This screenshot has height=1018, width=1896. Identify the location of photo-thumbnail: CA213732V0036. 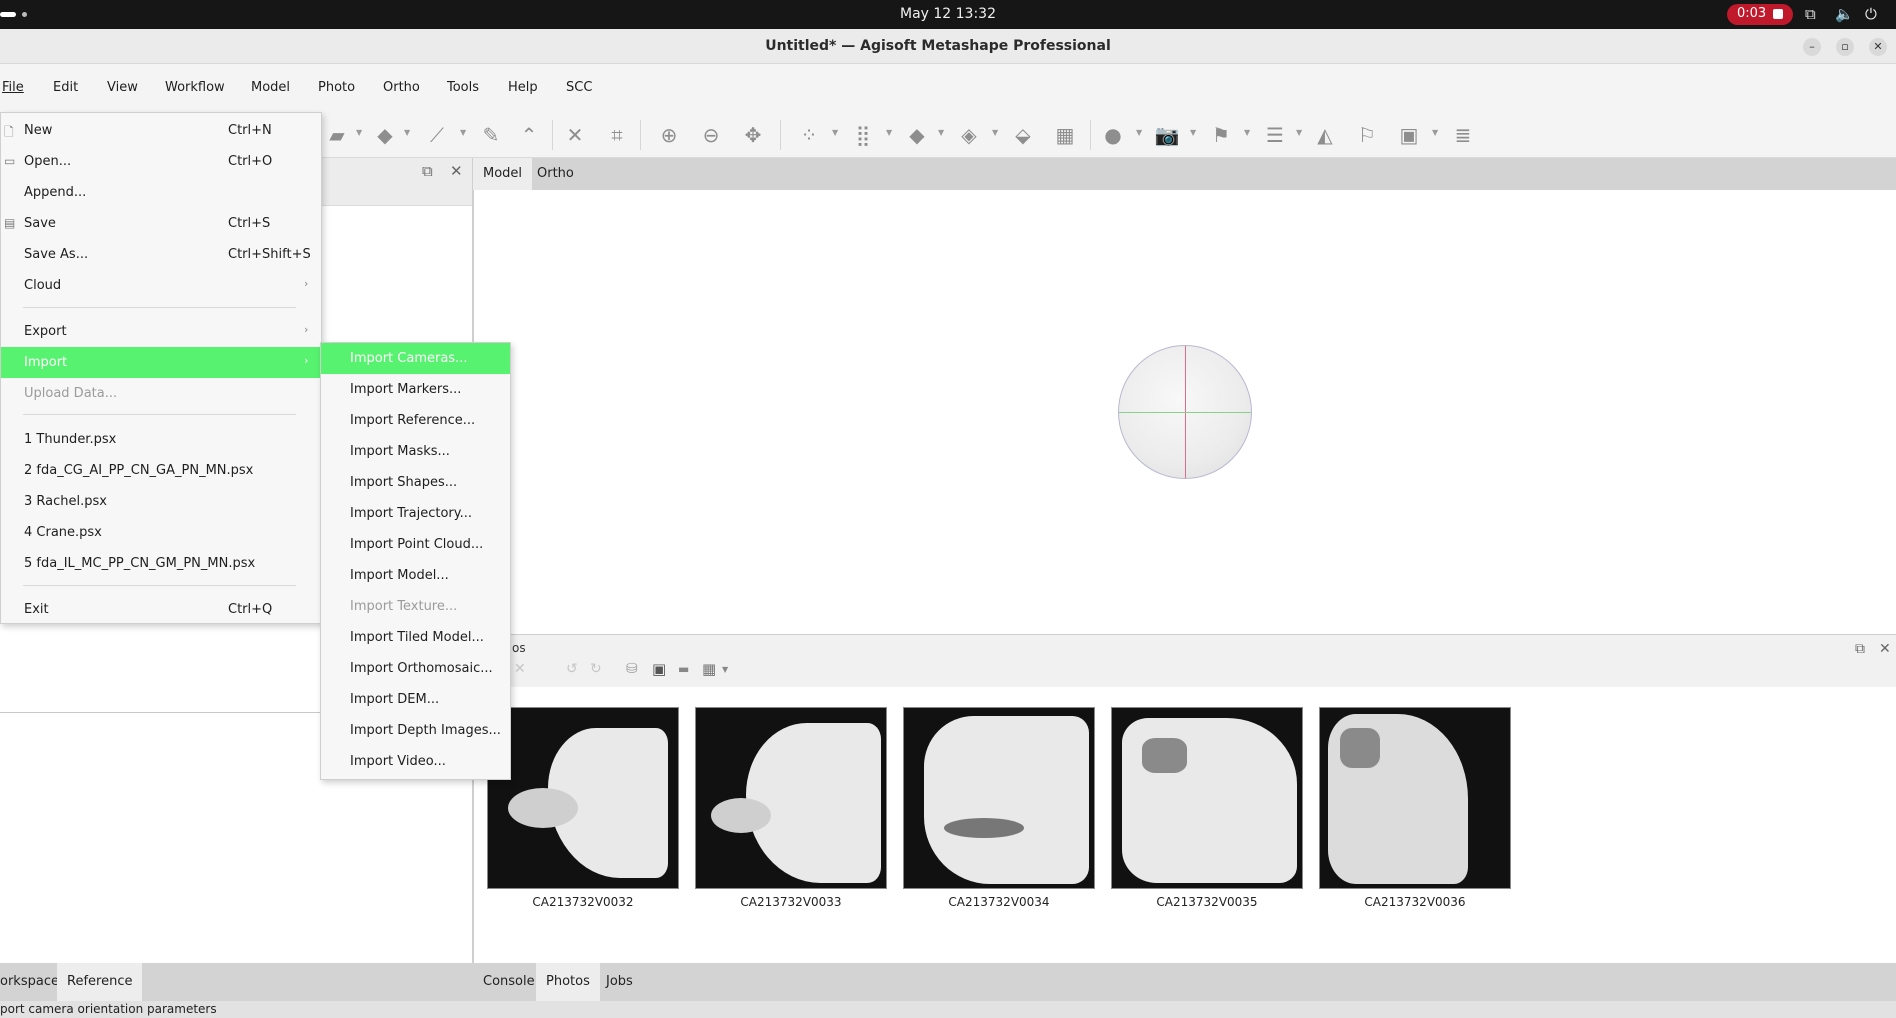
(1415, 808).